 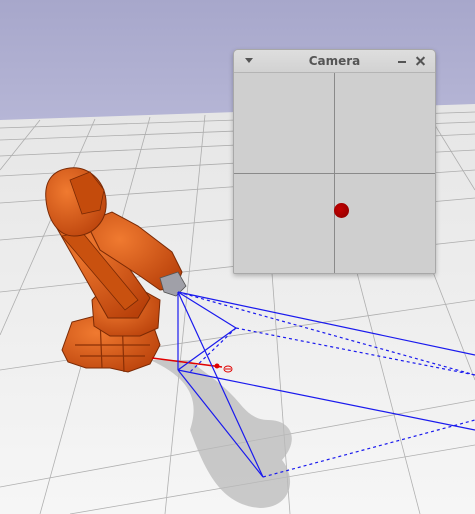 I want to click on crosshair-horizontal, so click(x=334, y=173).